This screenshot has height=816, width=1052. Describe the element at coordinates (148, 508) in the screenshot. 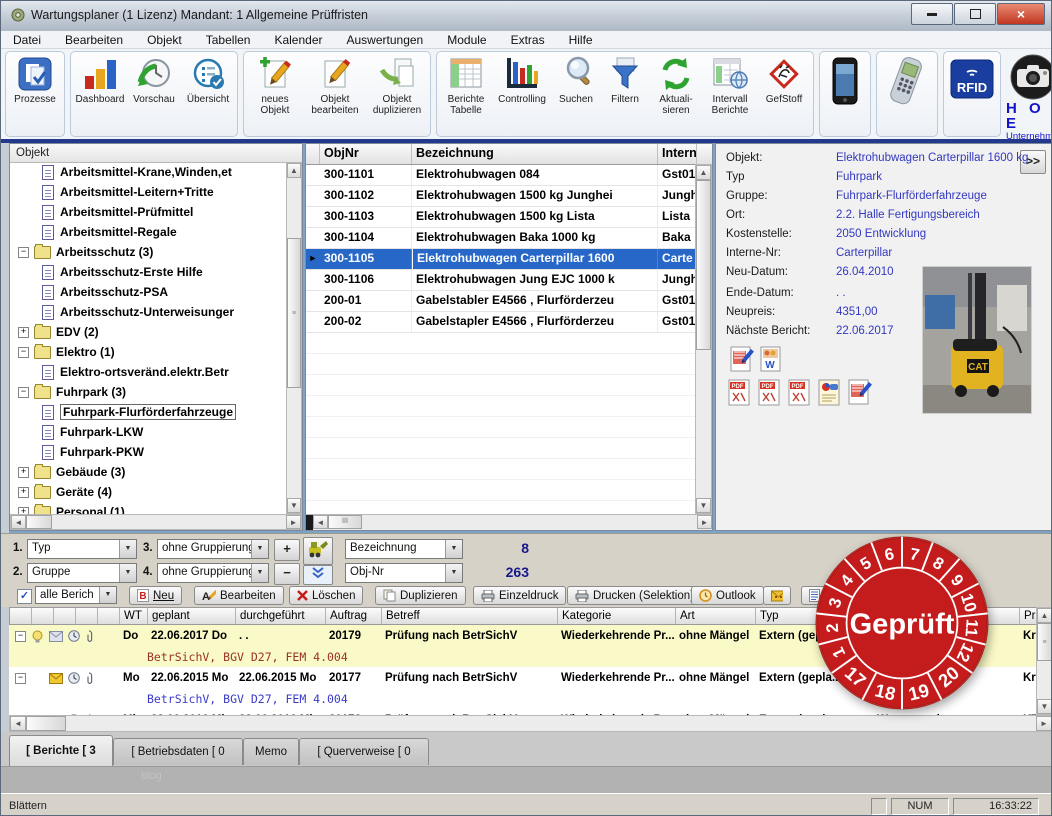

I see `tree-folder: + Personal (1)` at that location.